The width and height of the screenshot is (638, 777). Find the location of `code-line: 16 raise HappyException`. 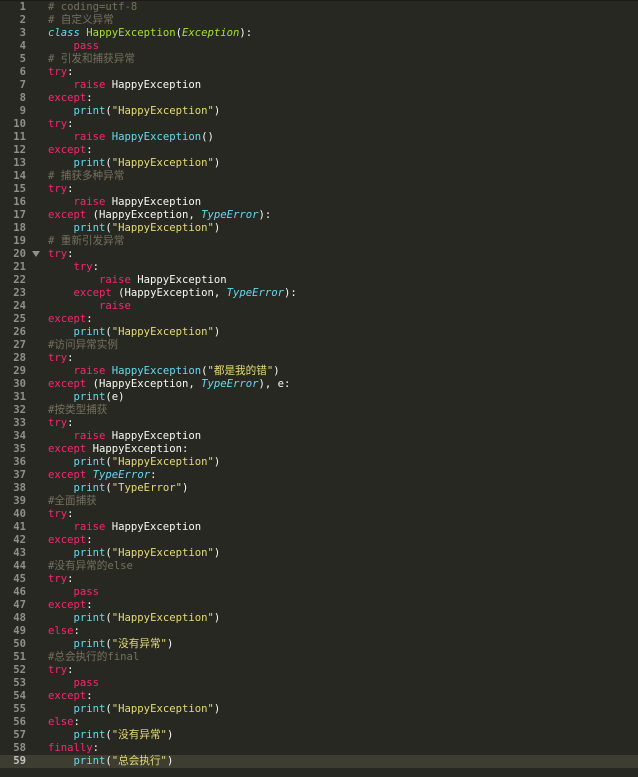

code-line: 16 raise HappyException is located at coordinates (319, 202).